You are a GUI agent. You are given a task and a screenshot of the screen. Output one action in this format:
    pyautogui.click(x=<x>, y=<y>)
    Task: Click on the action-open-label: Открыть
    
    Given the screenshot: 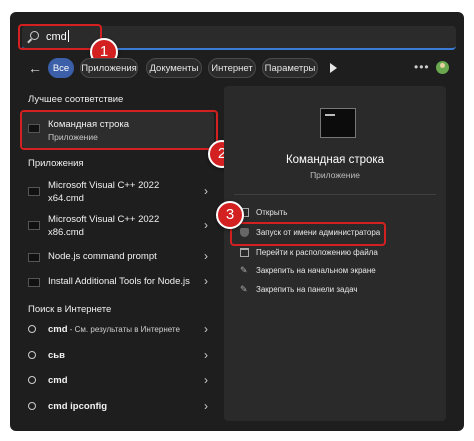 What is the action you would take?
    pyautogui.click(x=272, y=212)
    